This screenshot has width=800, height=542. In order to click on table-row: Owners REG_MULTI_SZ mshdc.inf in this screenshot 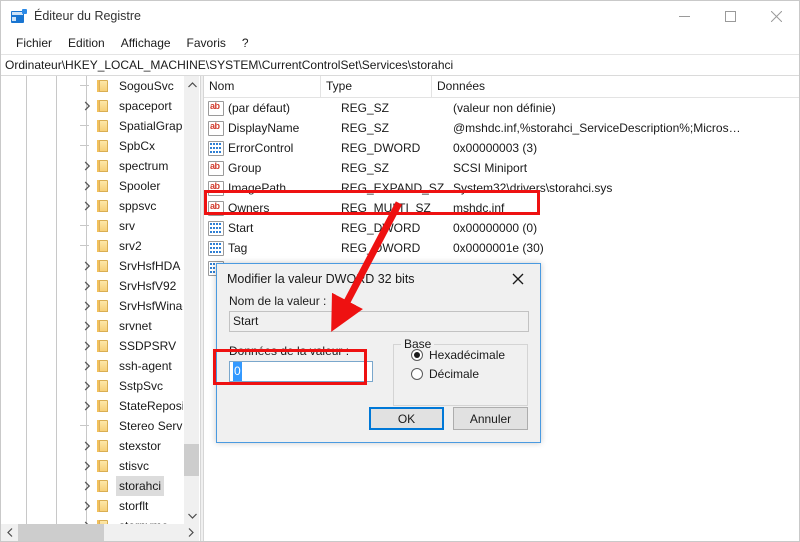, I will do `click(501, 208)`.